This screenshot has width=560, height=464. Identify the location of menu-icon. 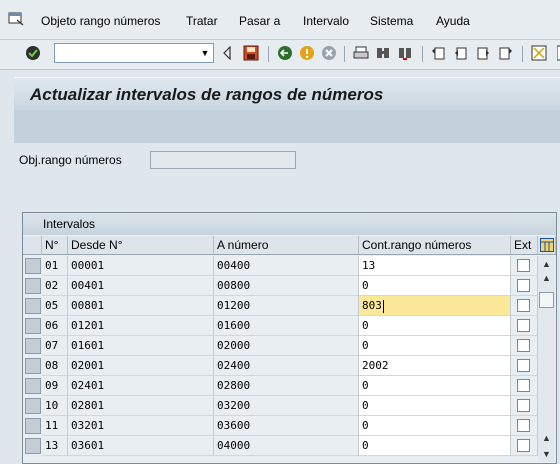
(16, 19).